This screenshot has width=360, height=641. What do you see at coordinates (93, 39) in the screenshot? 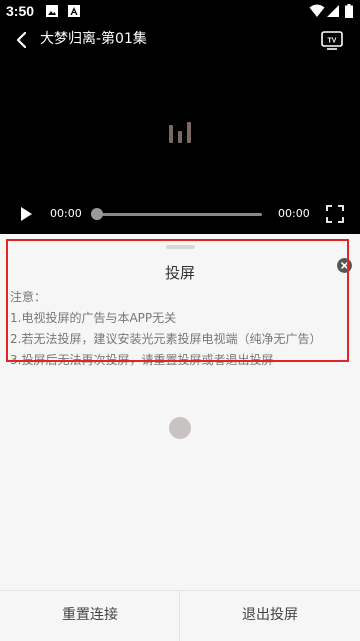
I see `video-title: 大梦归离-第01集` at bounding box center [93, 39].